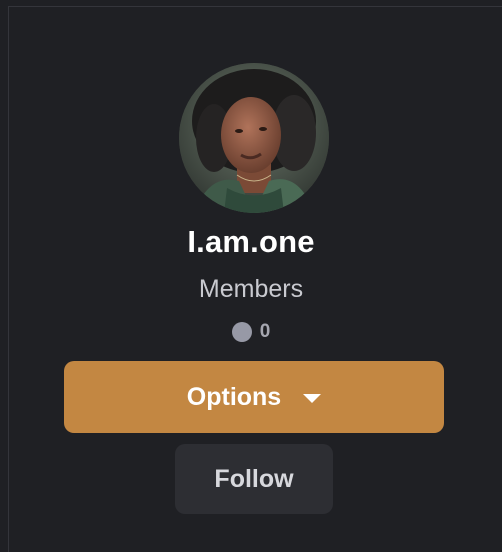 This screenshot has width=502, height=552. I want to click on member-role: Members, so click(251, 289).